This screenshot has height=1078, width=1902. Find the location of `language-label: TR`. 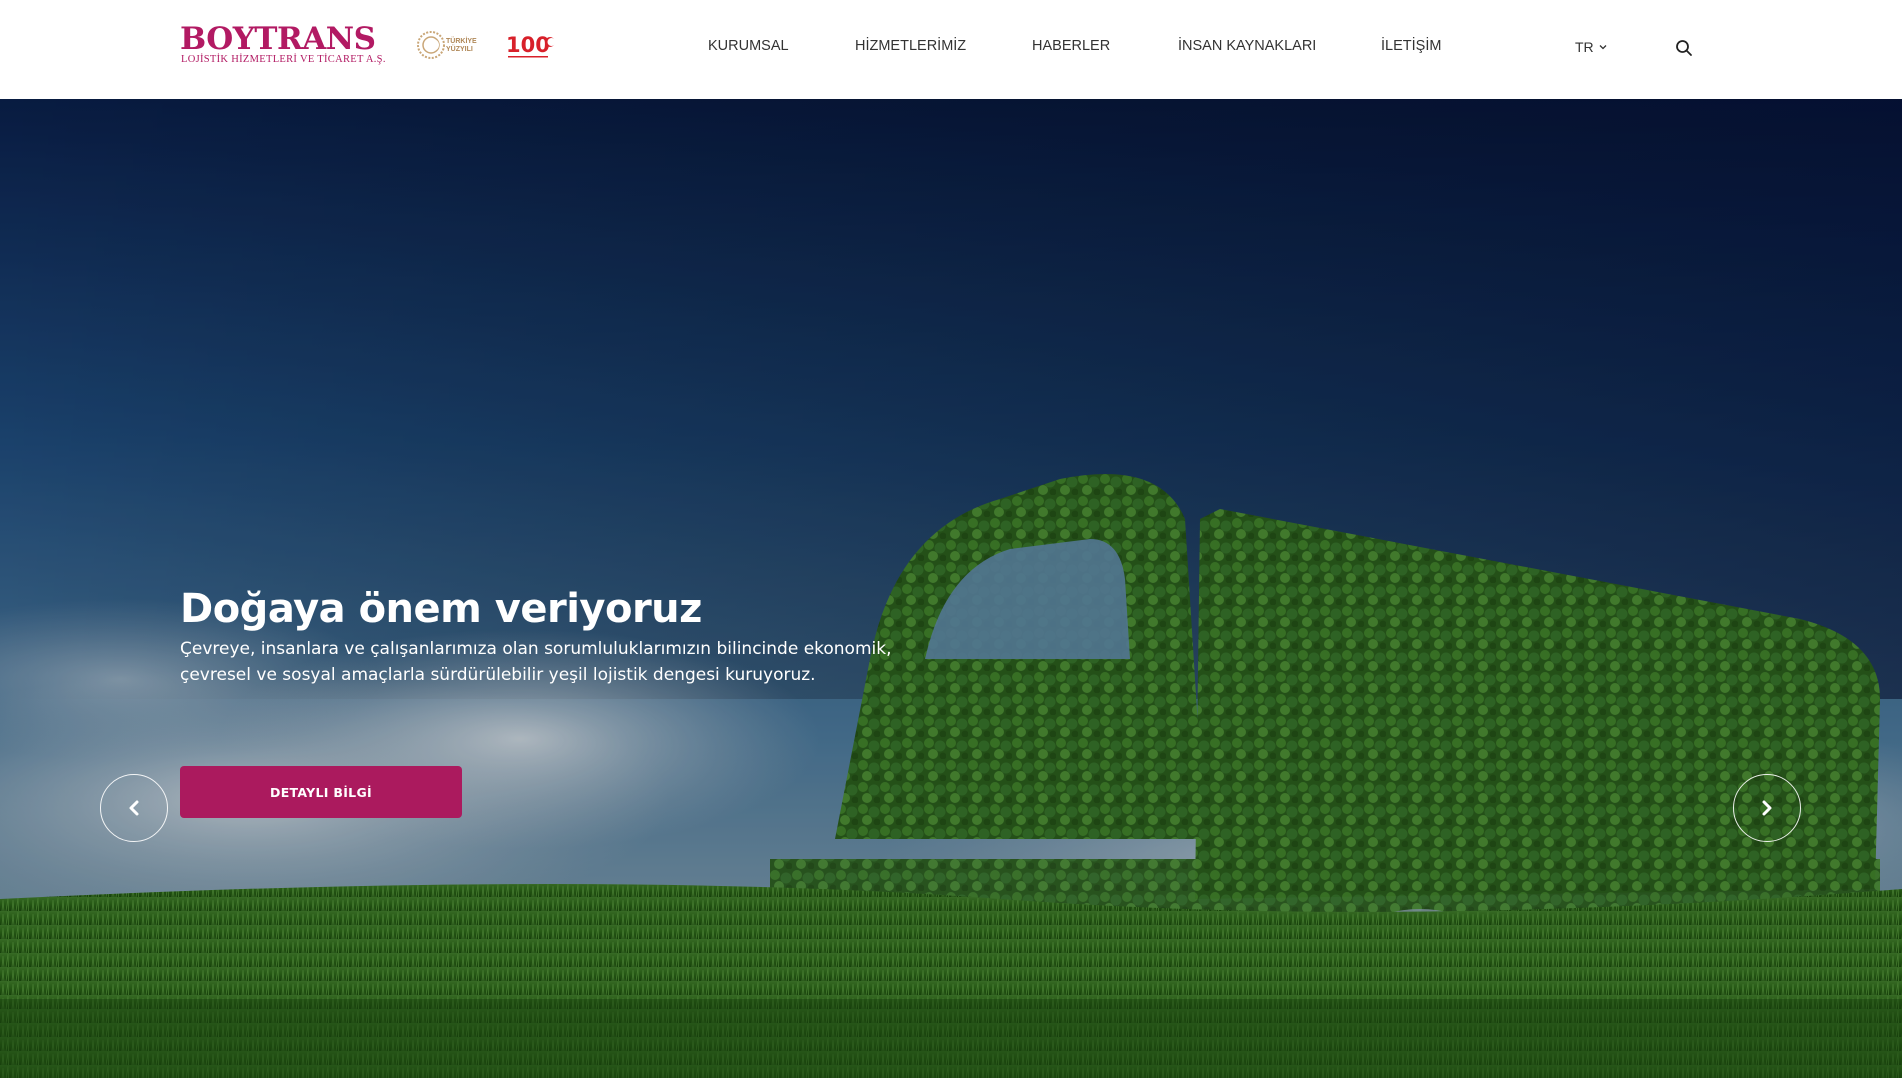

language-label: TR is located at coordinates (1584, 47).